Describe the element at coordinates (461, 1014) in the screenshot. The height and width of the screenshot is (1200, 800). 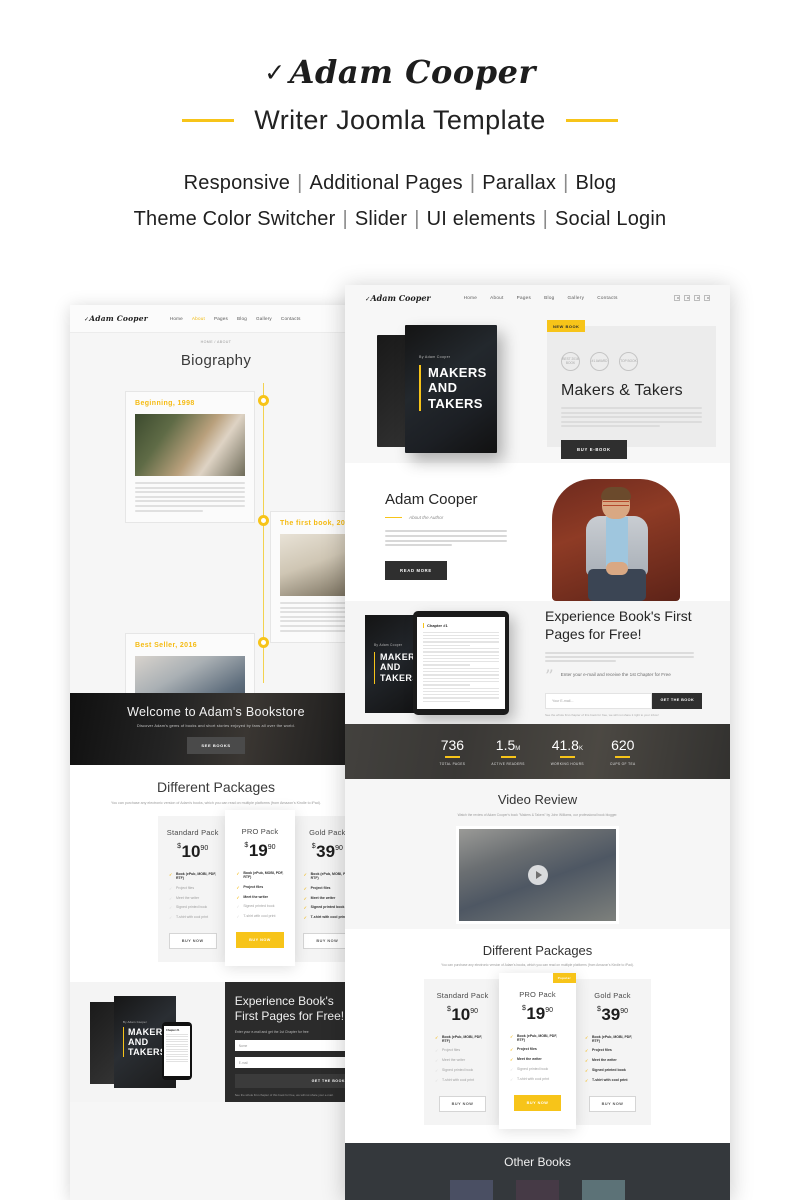
I see `price-whole: 10` at that location.